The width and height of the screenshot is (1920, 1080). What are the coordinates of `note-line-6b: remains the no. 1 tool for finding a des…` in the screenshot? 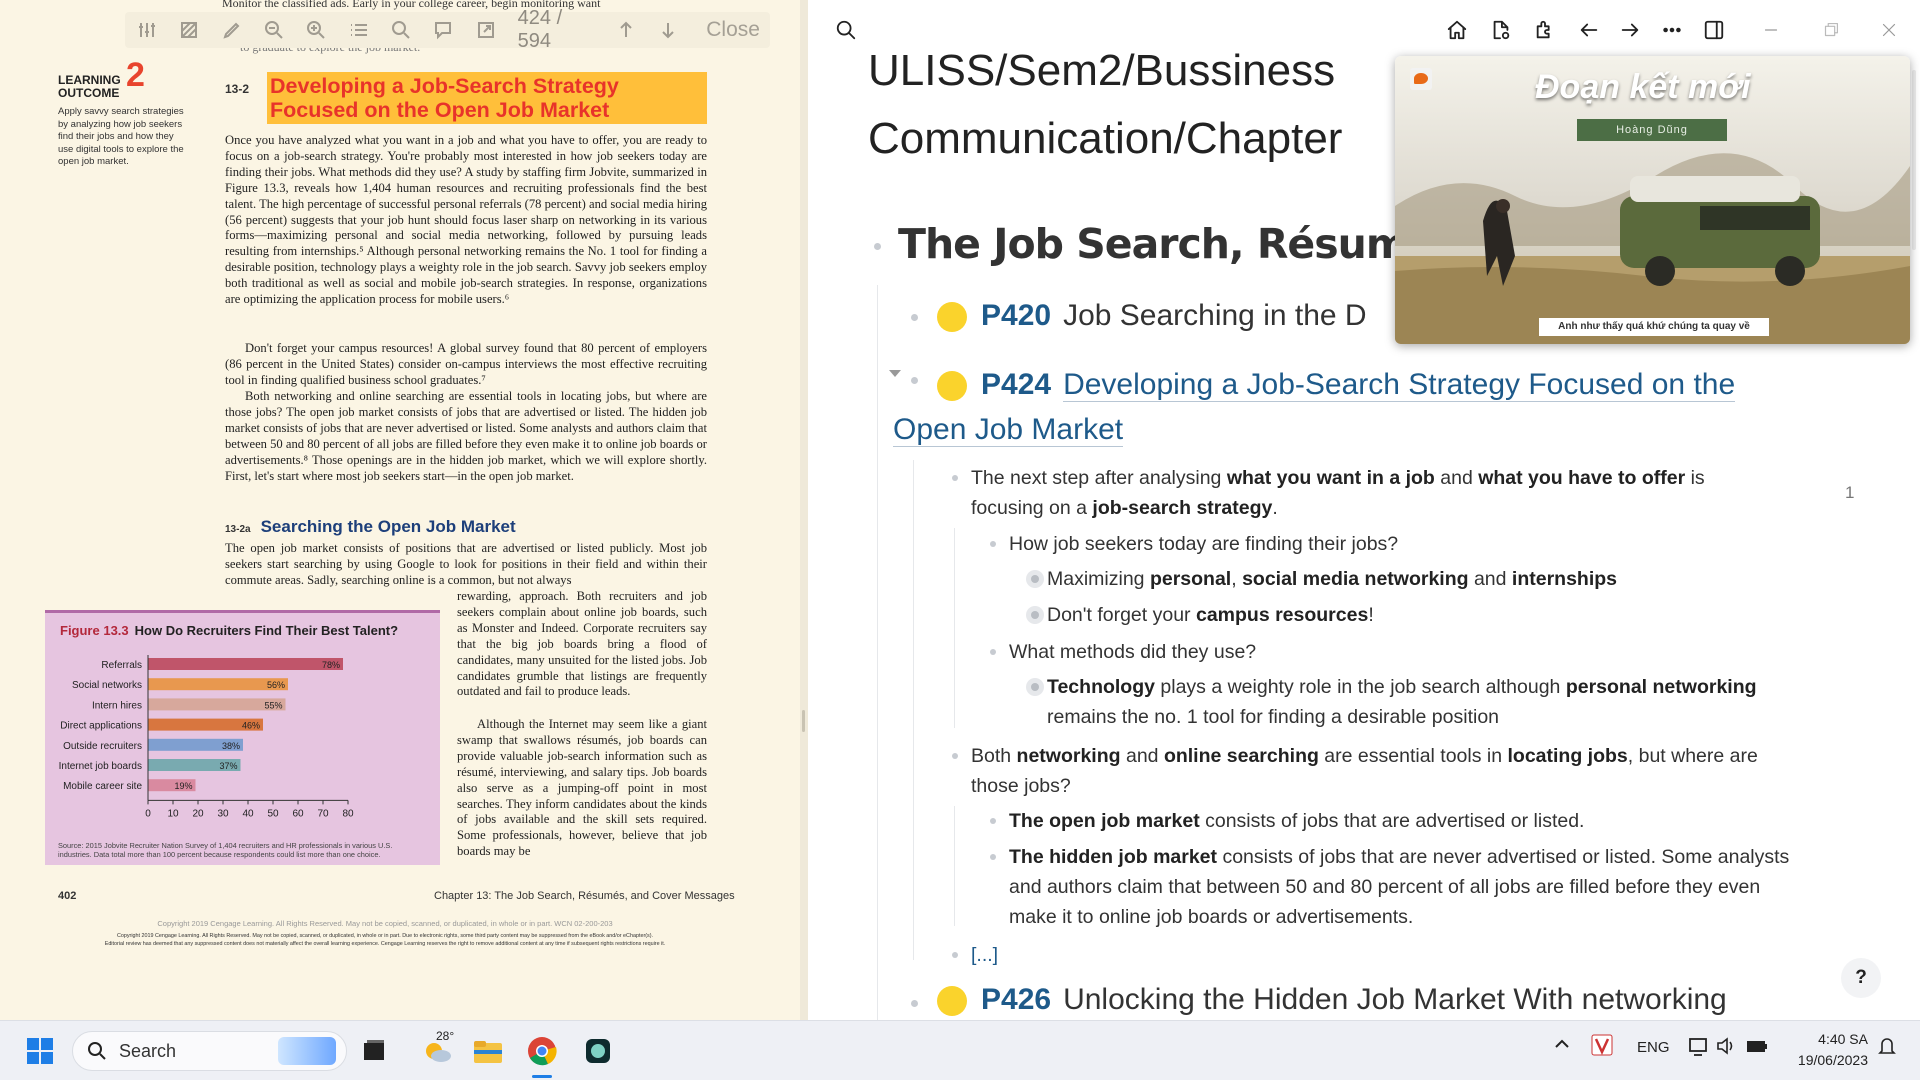 It's located at (1273, 717).